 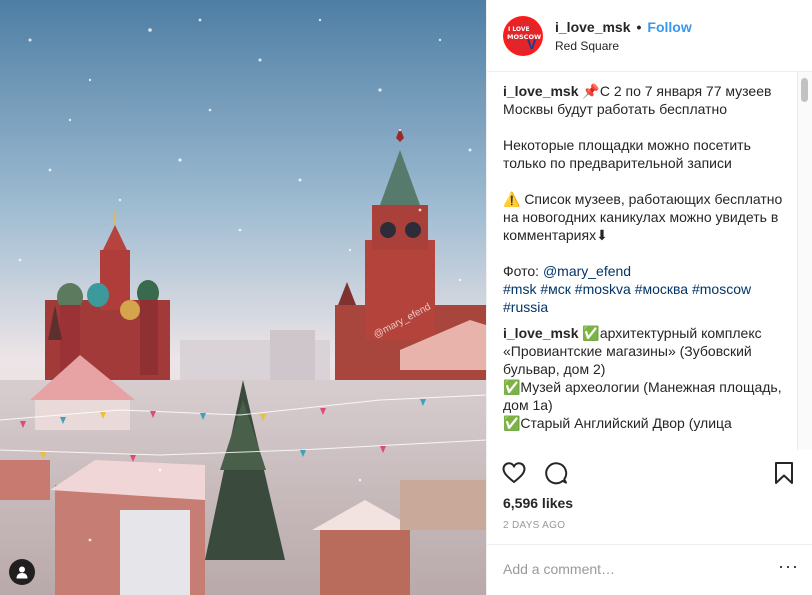 I want to click on follow-button: Follow, so click(x=669, y=27).